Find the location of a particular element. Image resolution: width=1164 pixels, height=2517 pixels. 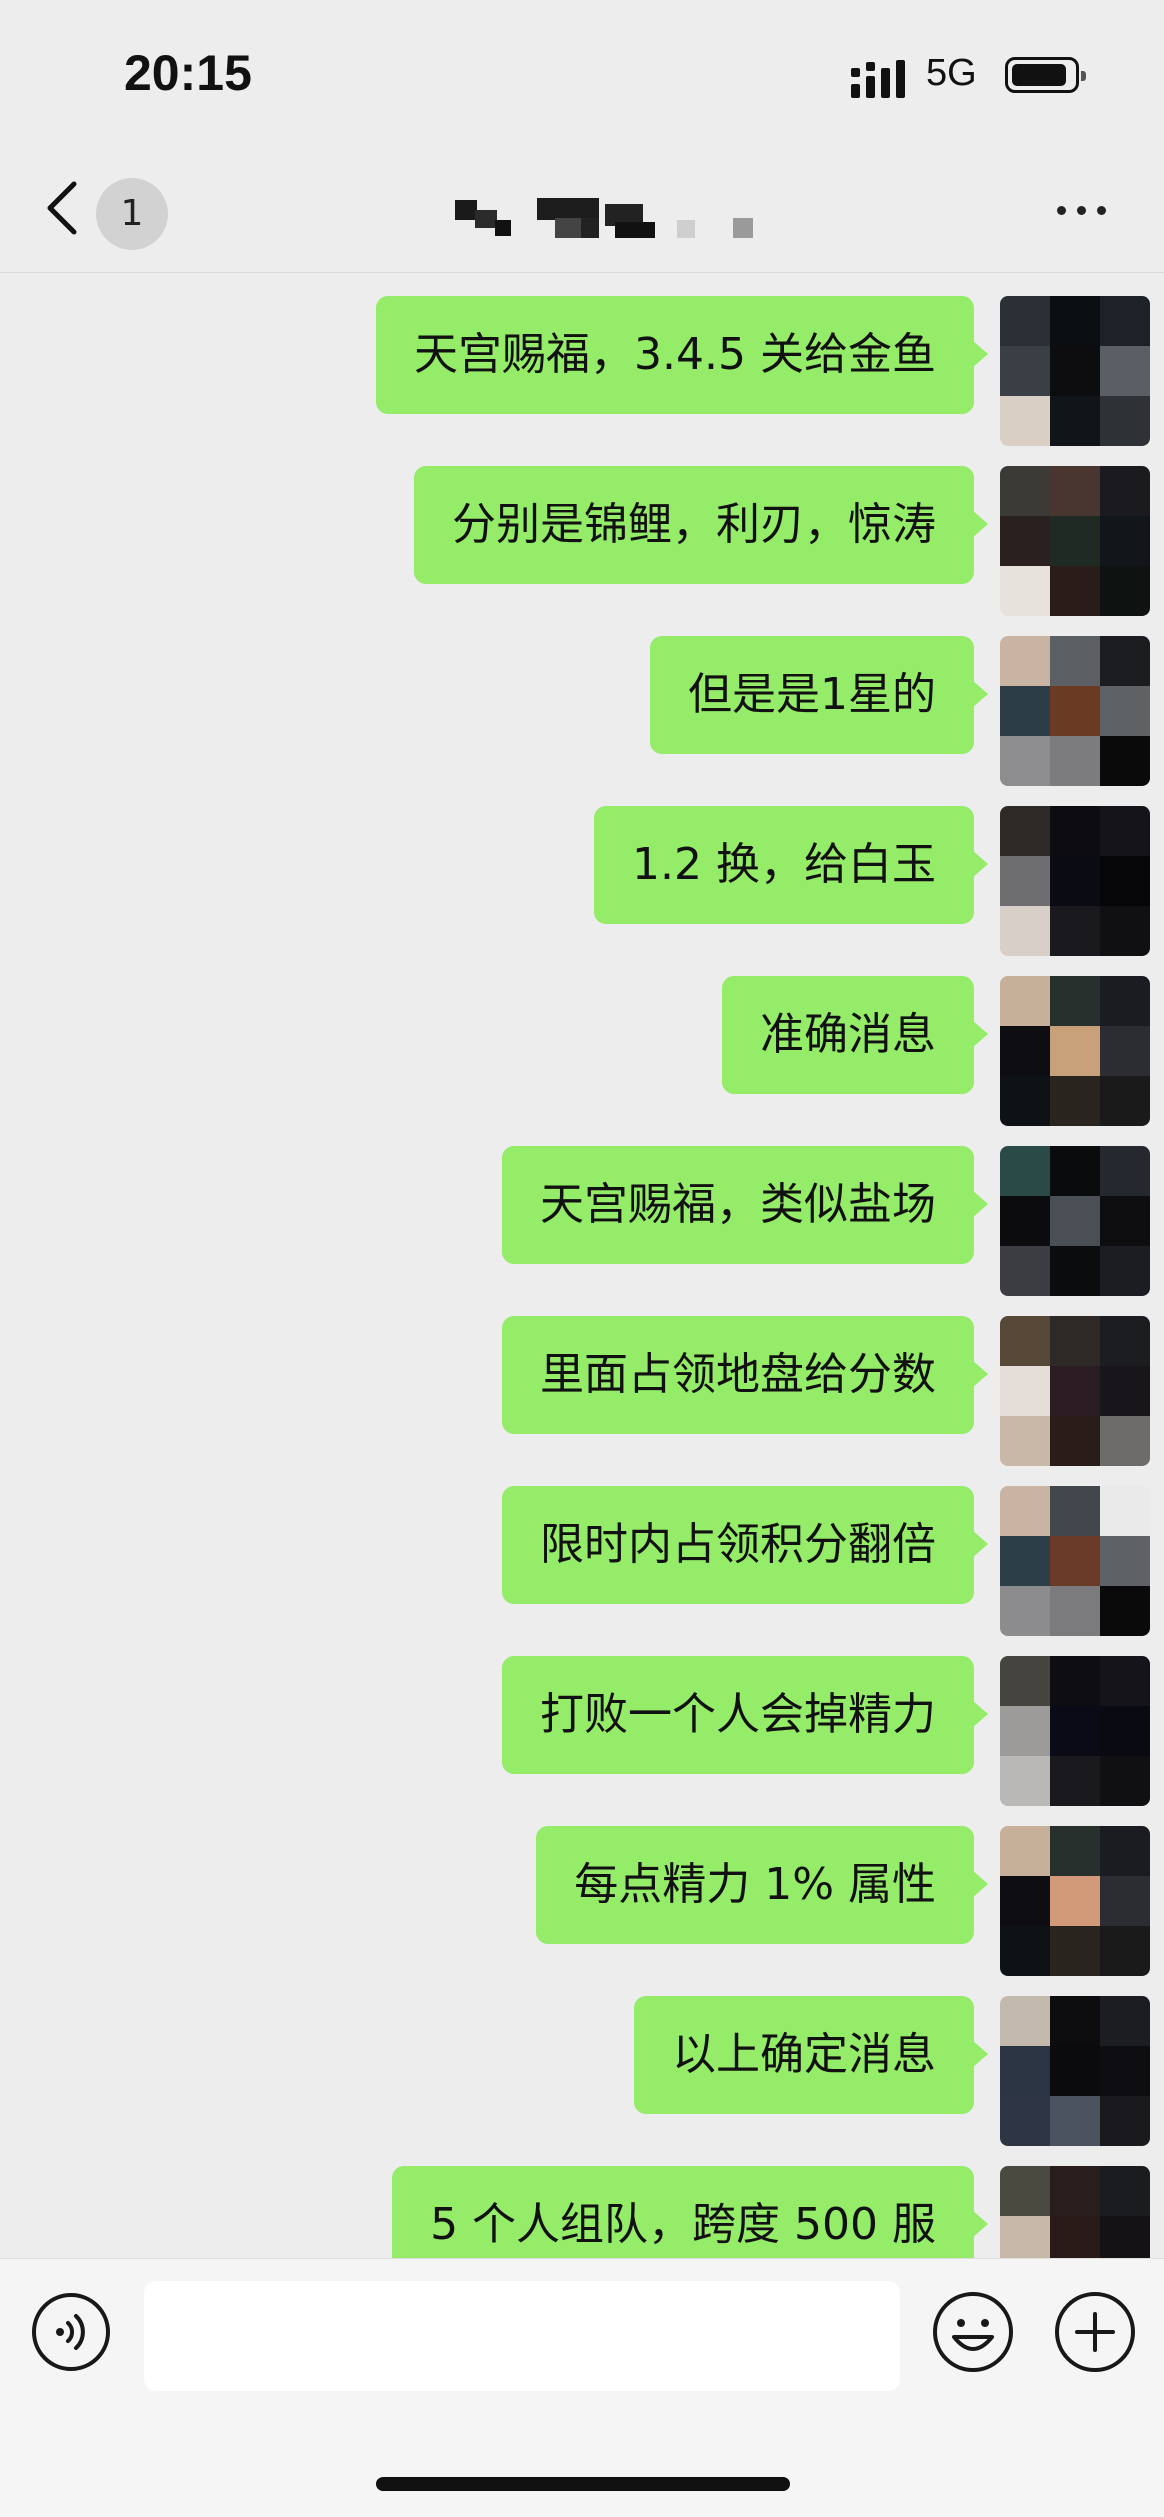

input-bar is located at coordinates (582, 2387).